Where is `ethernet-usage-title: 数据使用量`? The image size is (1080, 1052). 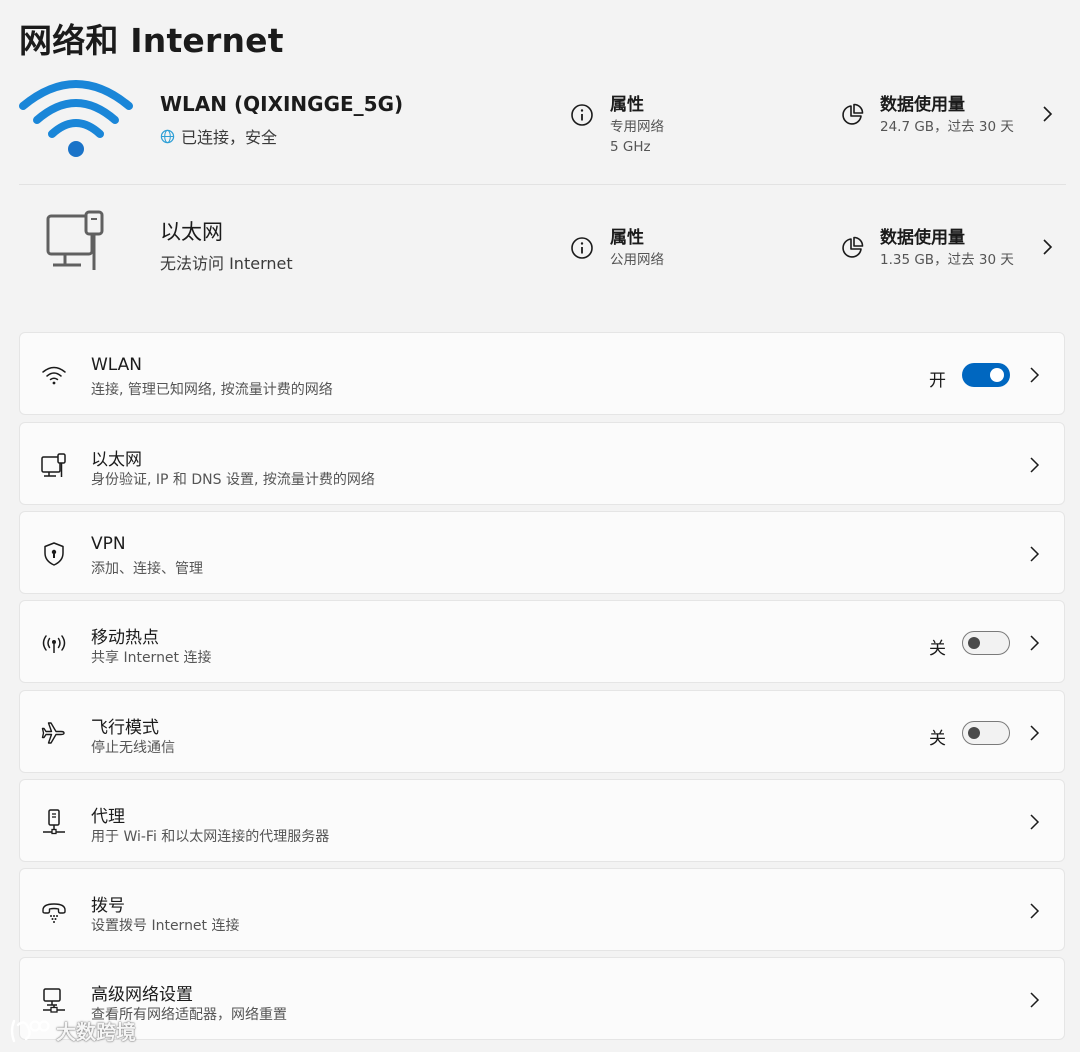 ethernet-usage-title: 数据使用量 is located at coordinates (922, 238).